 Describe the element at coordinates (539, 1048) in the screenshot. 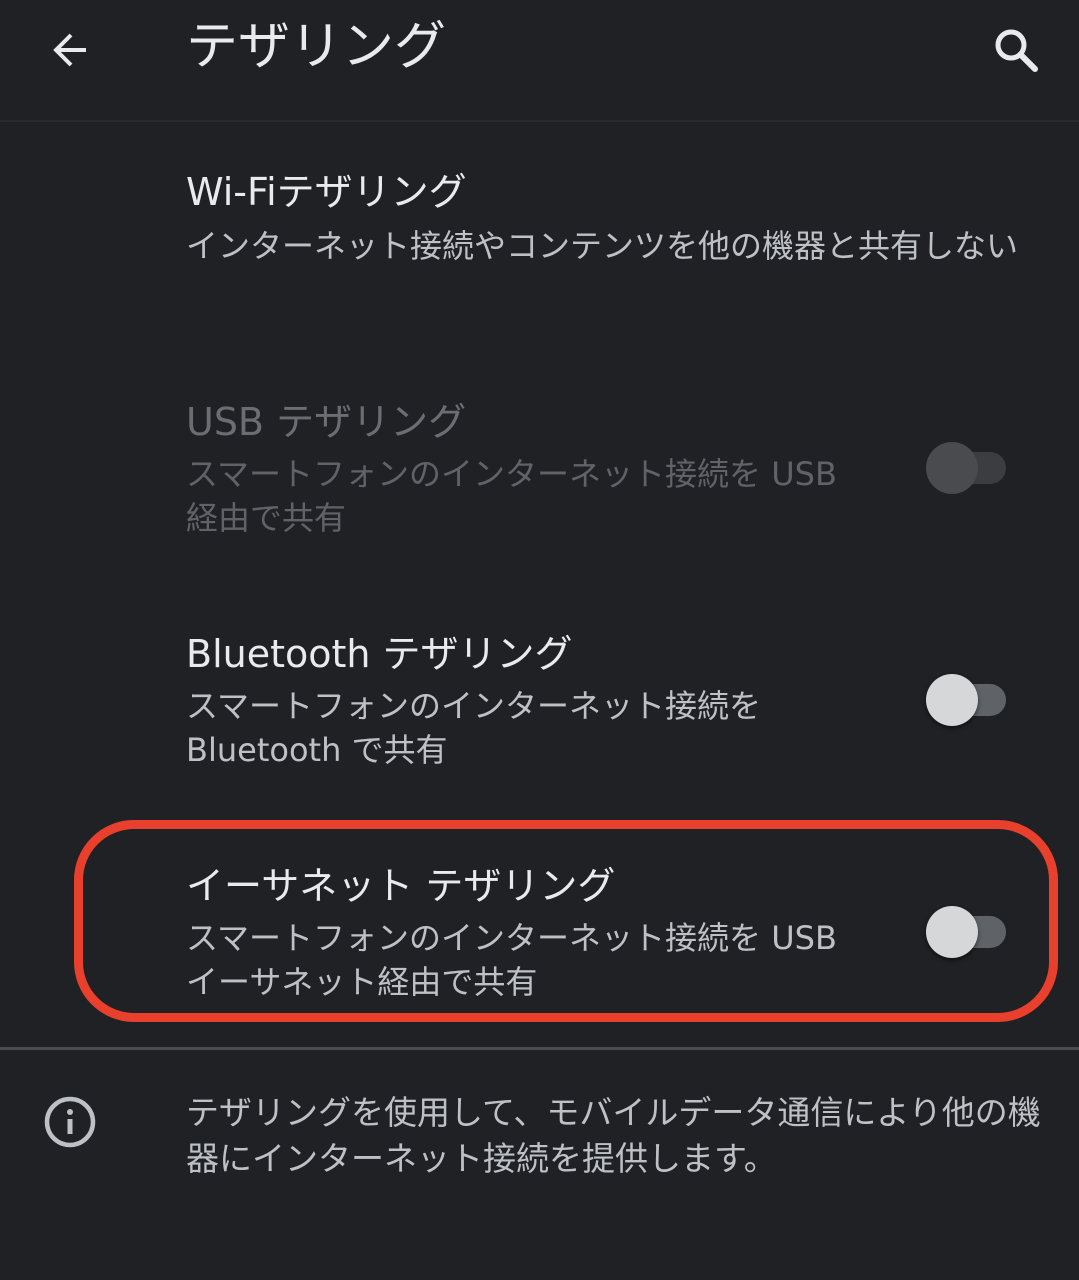

I see `divider` at that location.